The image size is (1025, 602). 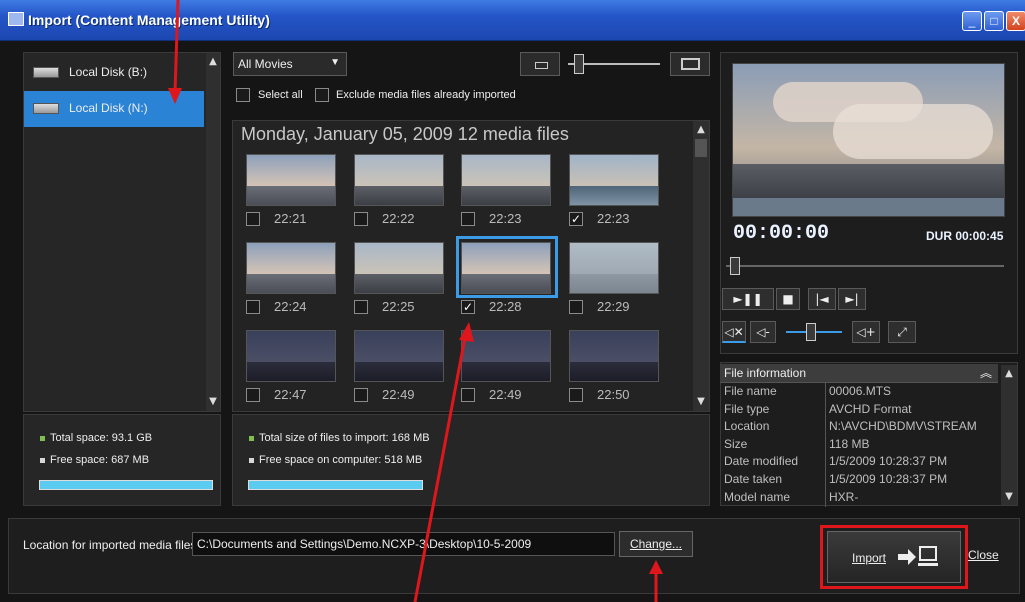 What do you see at coordinates (540, 64) in the screenshot?
I see `small-thumbnail-button` at bounding box center [540, 64].